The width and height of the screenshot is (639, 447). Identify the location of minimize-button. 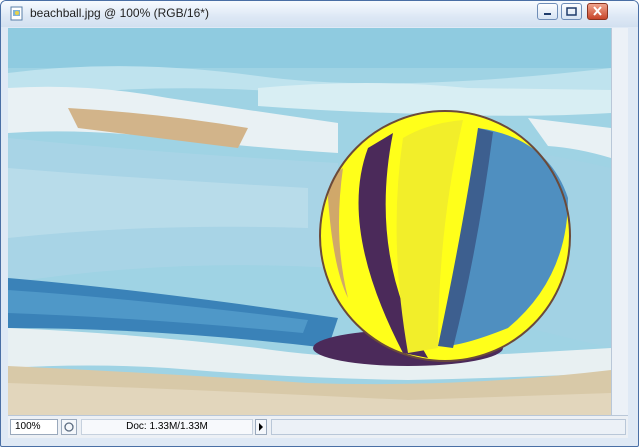
(547, 11).